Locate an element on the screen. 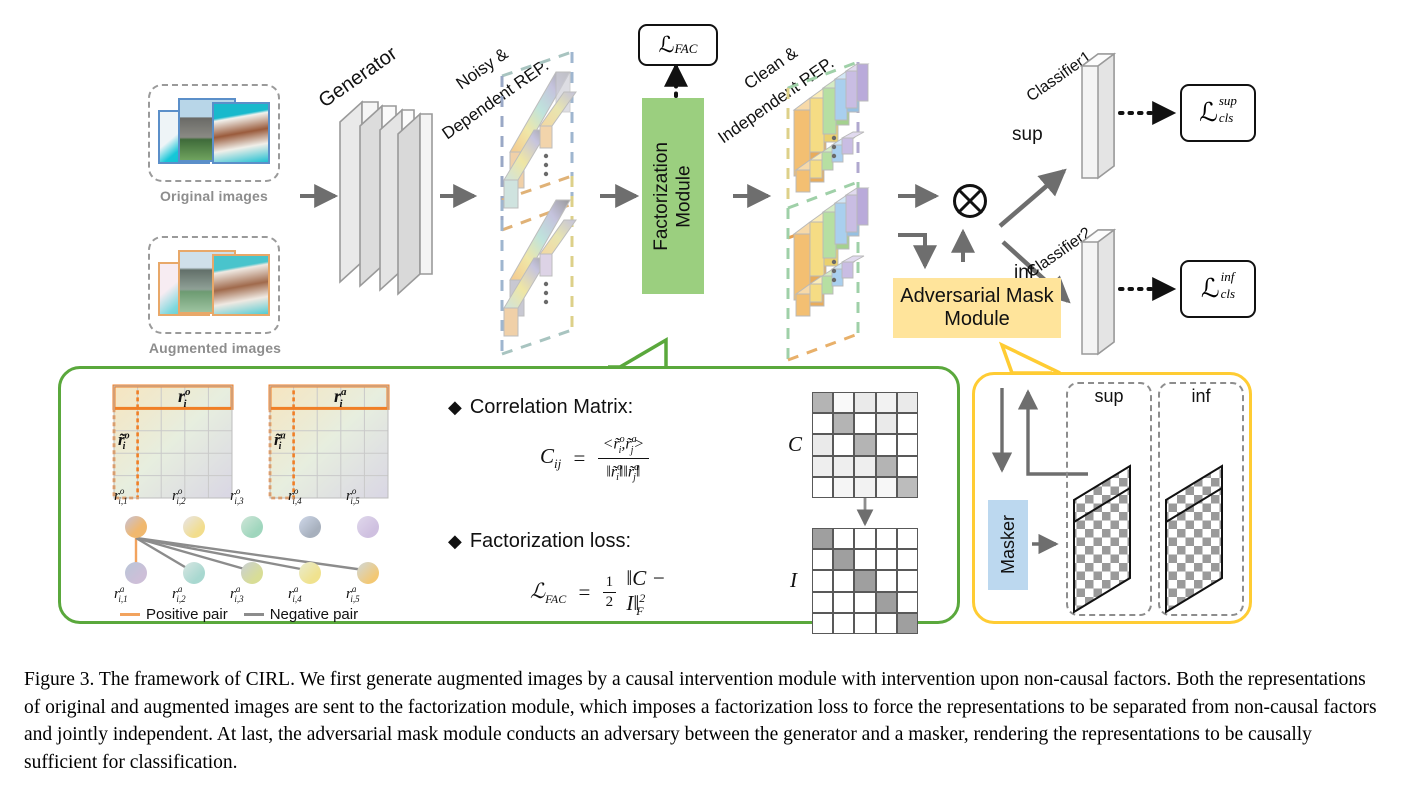 Image resolution: width=1407 pixels, height=794 pixels. bullet-correlation-matrix: ◆ Correlation Matrix: is located at coordinates (540, 407).